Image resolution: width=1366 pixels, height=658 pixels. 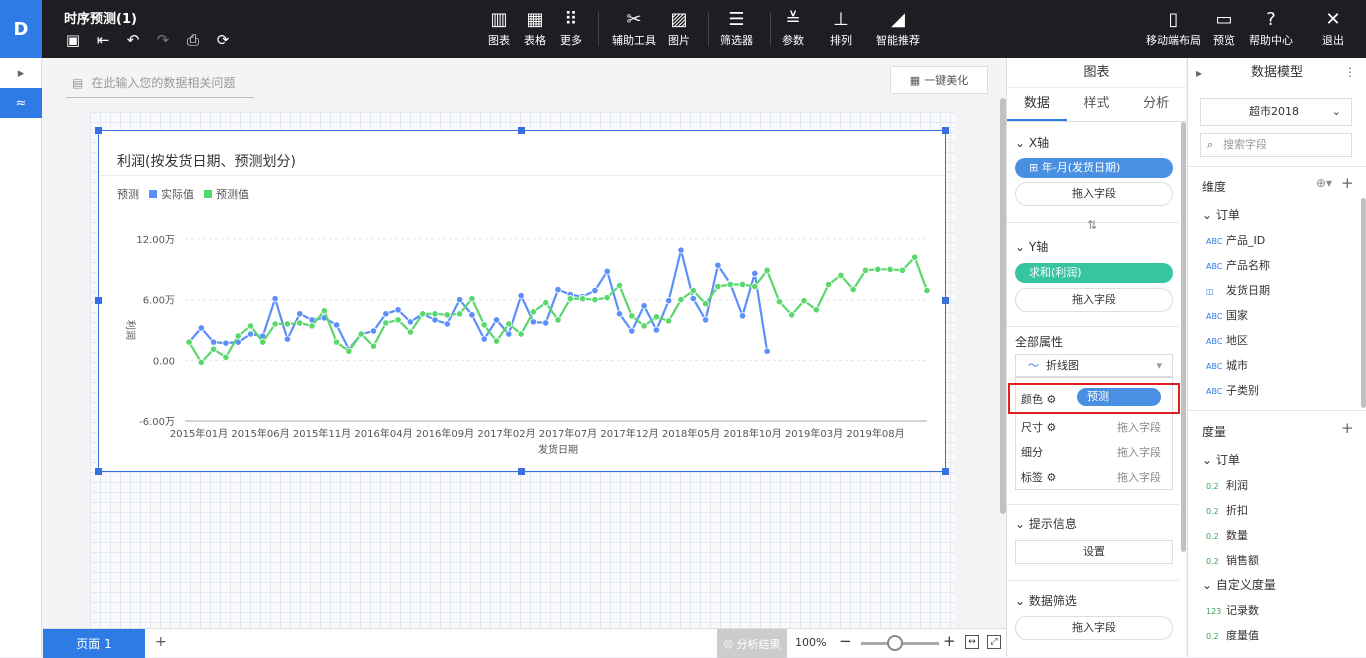 What do you see at coordinates (752, 643) in the screenshot?
I see `analysis-result-button: ◎ 分析结果` at bounding box center [752, 643].